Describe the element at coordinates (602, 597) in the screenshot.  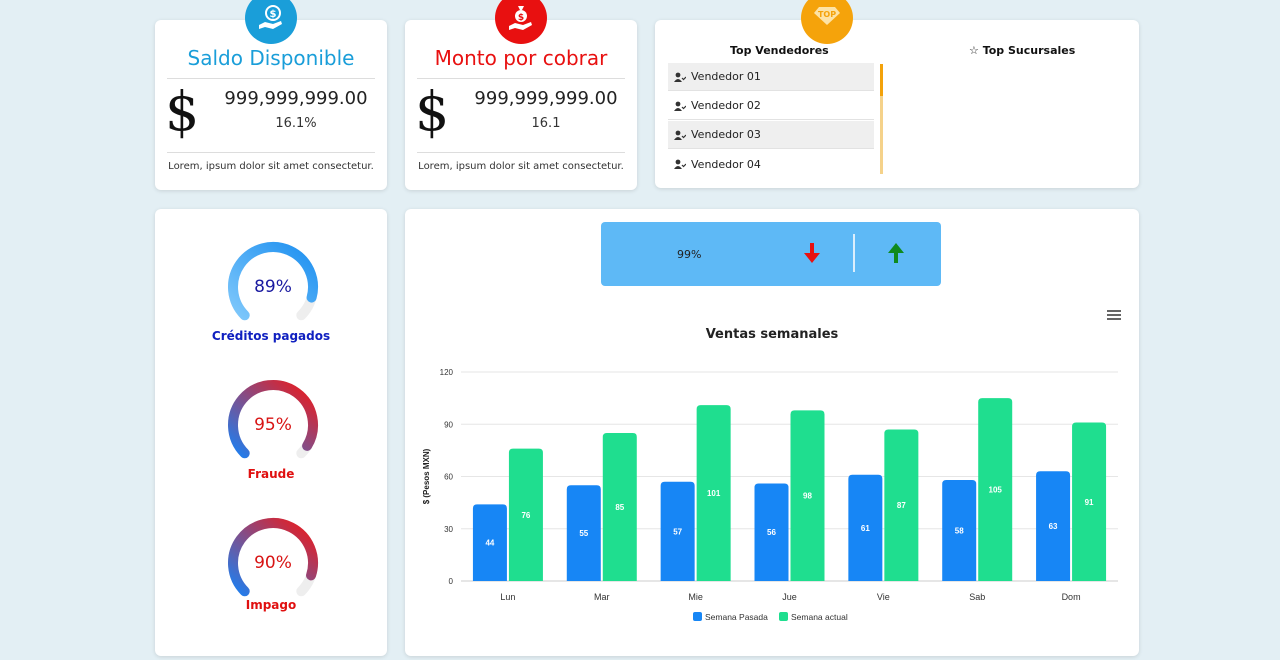
I see `x-tick-label: Mar` at that location.